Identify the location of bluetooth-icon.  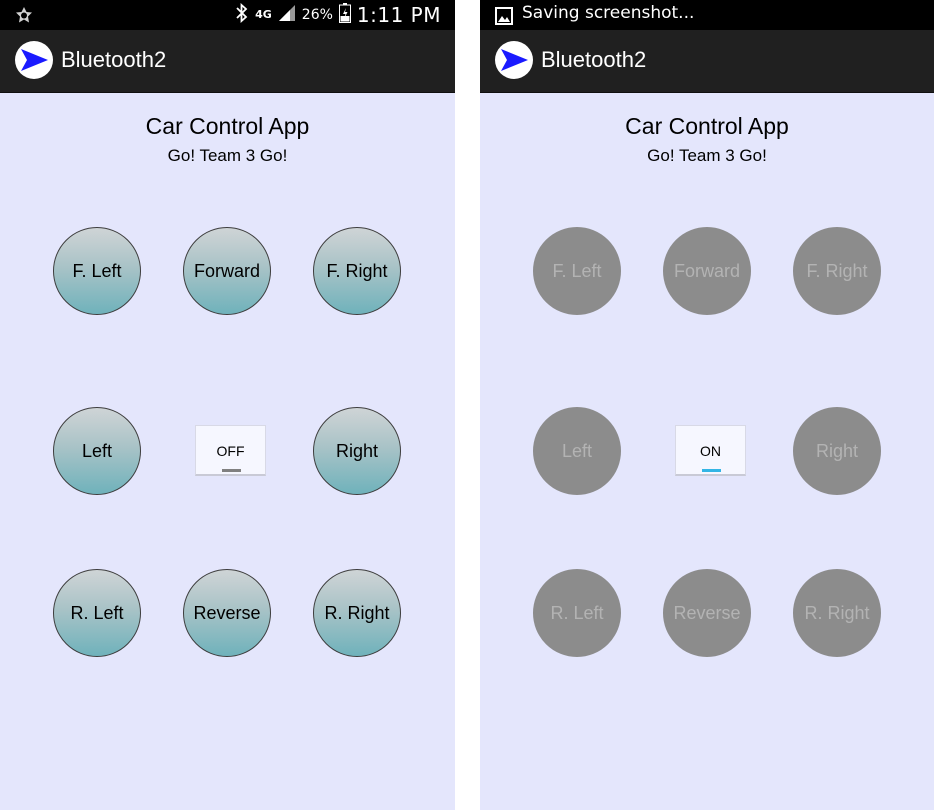
(242, 14).